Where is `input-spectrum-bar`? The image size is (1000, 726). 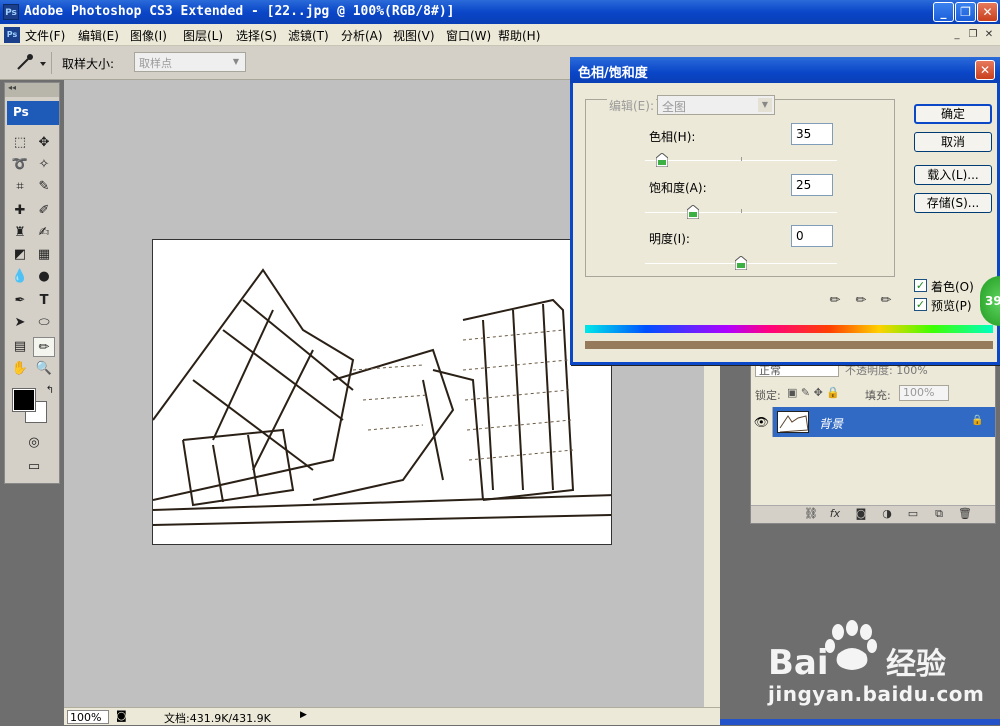
input-spectrum-bar is located at coordinates (789, 329).